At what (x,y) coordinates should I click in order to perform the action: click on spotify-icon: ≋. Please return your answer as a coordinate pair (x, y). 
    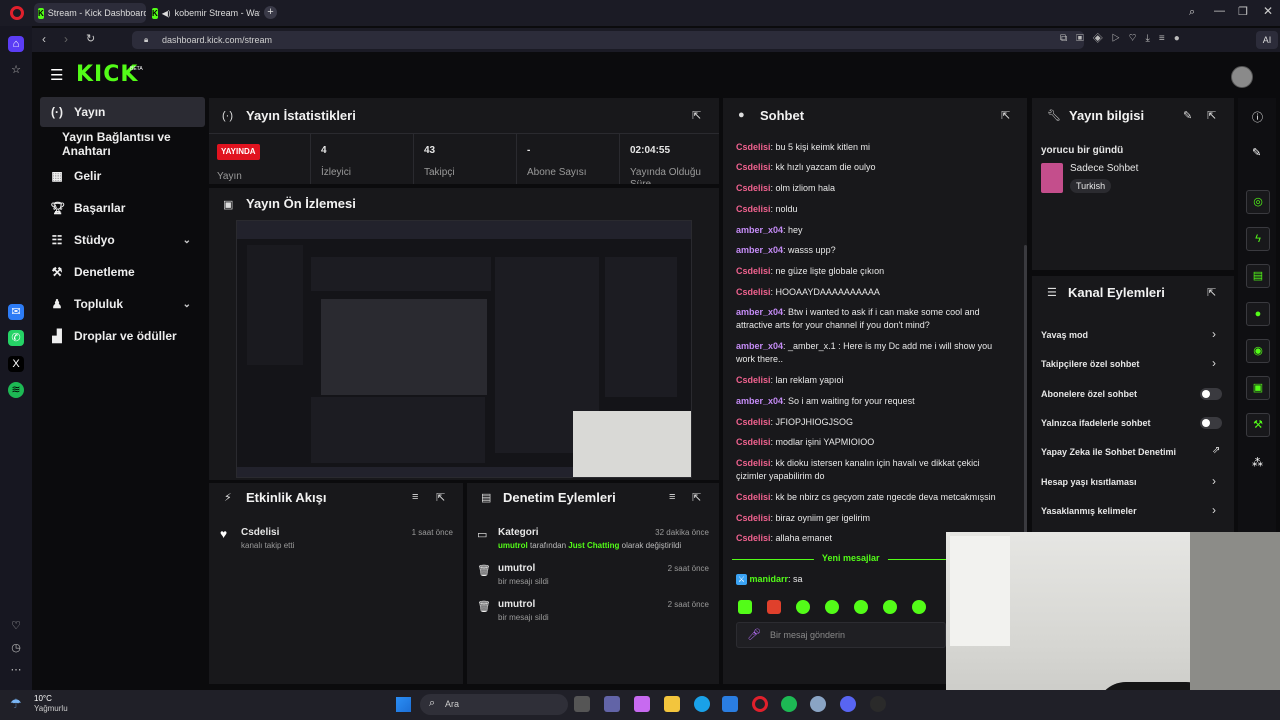
    Looking at the image, I should click on (16, 390).